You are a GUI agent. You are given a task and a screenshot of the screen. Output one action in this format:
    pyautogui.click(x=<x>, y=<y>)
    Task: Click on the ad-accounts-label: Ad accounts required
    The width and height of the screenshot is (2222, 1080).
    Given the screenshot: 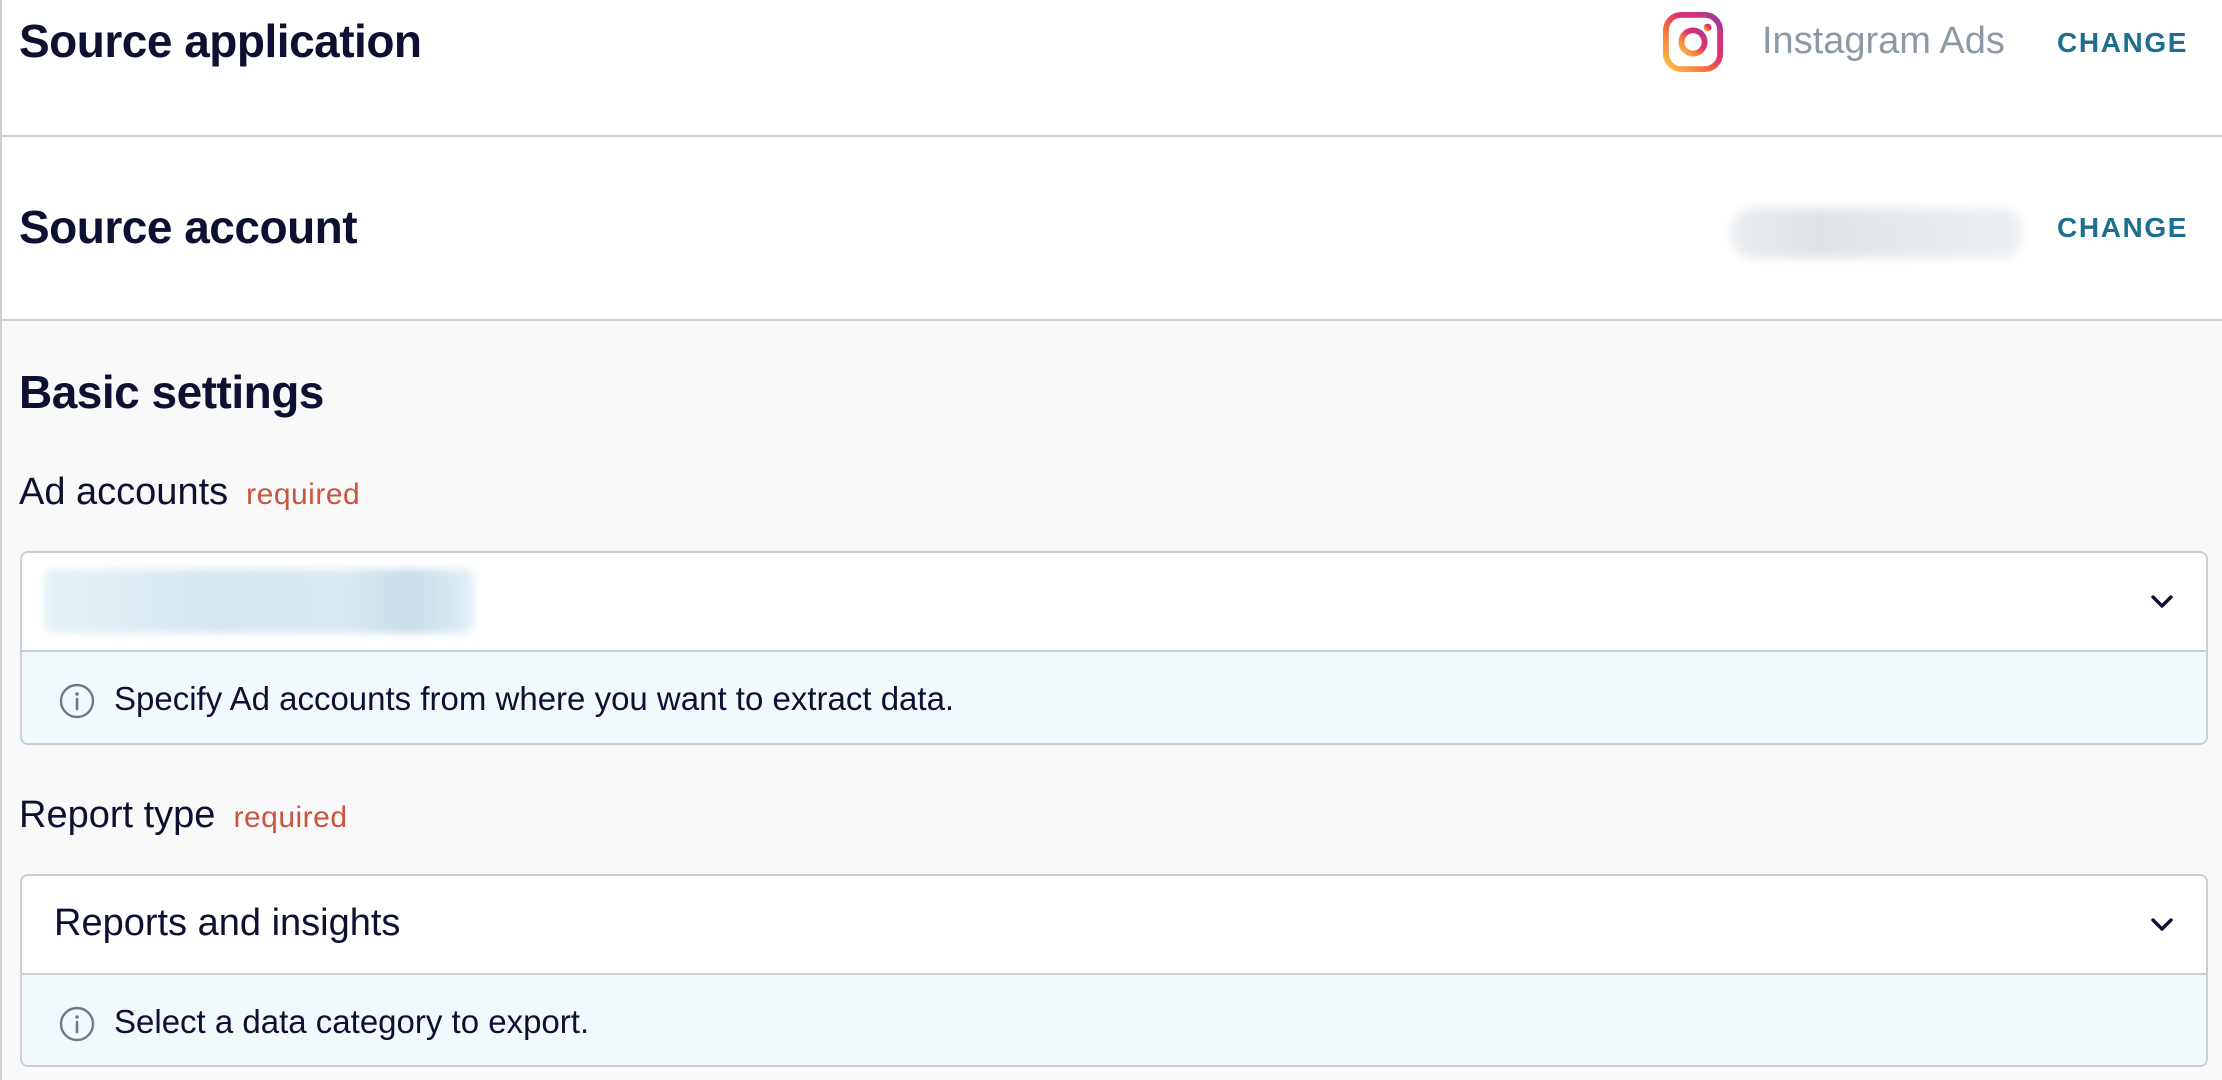 What is the action you would take?
    pyautogui.click(x=189, y=492)
    